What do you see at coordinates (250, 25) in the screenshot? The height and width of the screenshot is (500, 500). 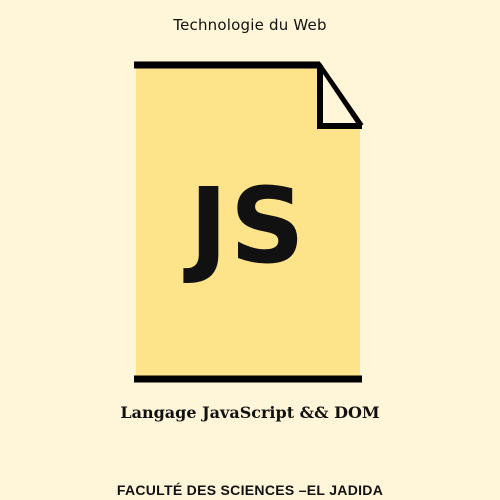 I see `page-title: Technologie du Web` at bounding box center [250, 25].